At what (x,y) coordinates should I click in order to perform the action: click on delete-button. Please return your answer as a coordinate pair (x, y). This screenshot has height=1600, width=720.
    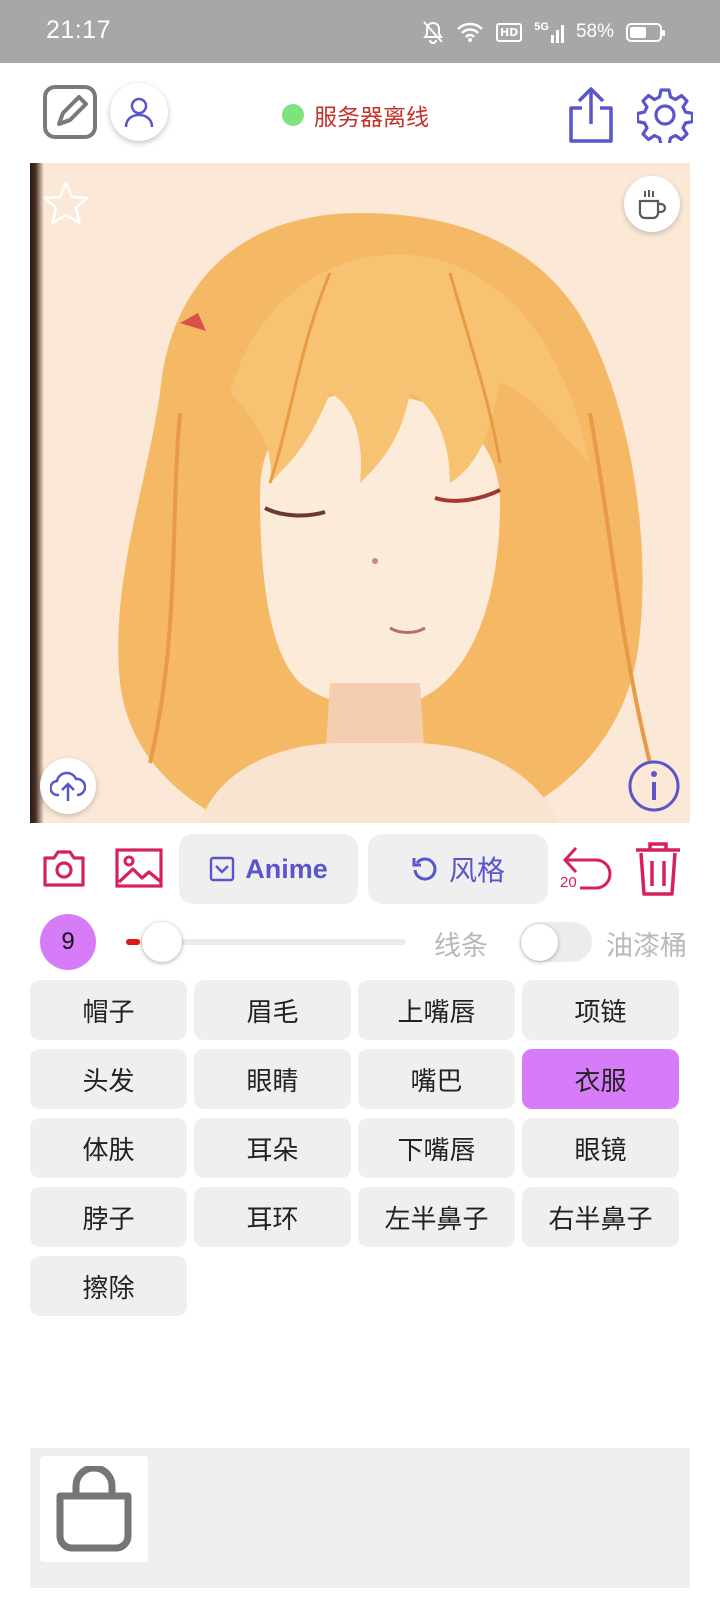
    Looking at the image, I should click on (658, 869).